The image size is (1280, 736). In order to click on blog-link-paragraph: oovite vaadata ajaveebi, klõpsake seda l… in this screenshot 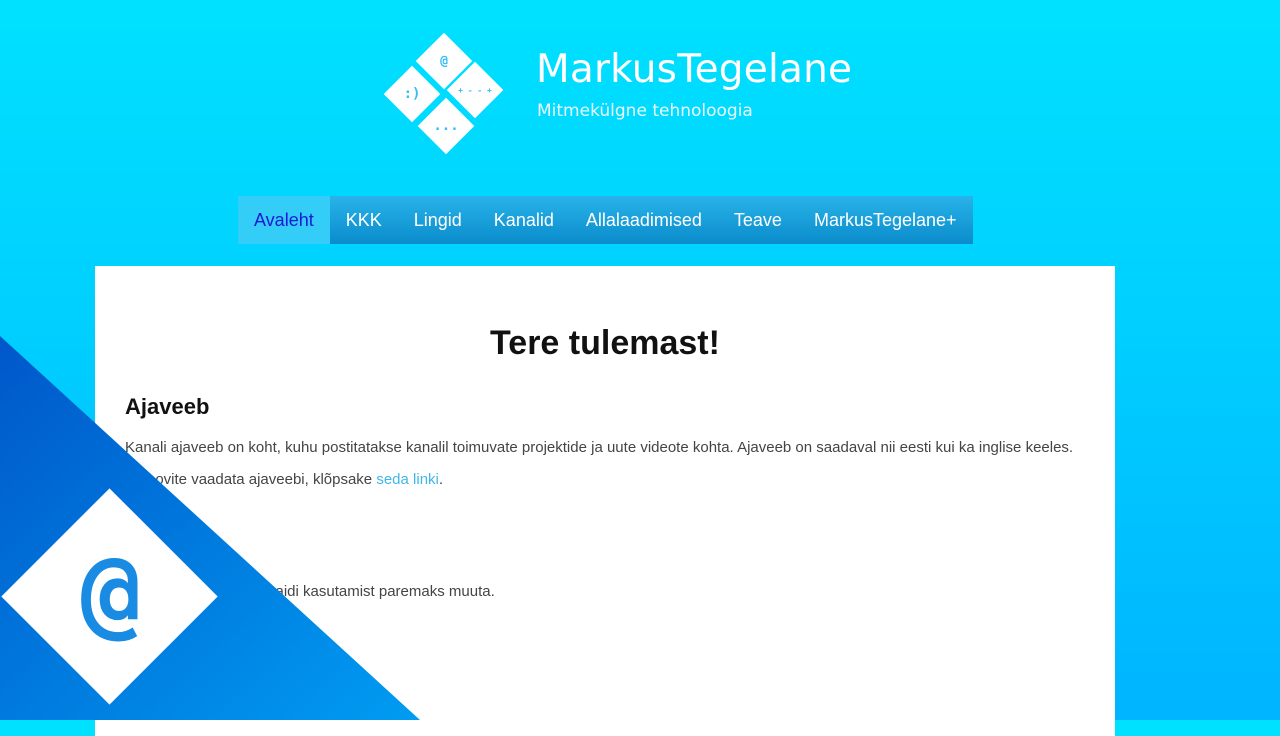, I will do `click(295, 479)`.